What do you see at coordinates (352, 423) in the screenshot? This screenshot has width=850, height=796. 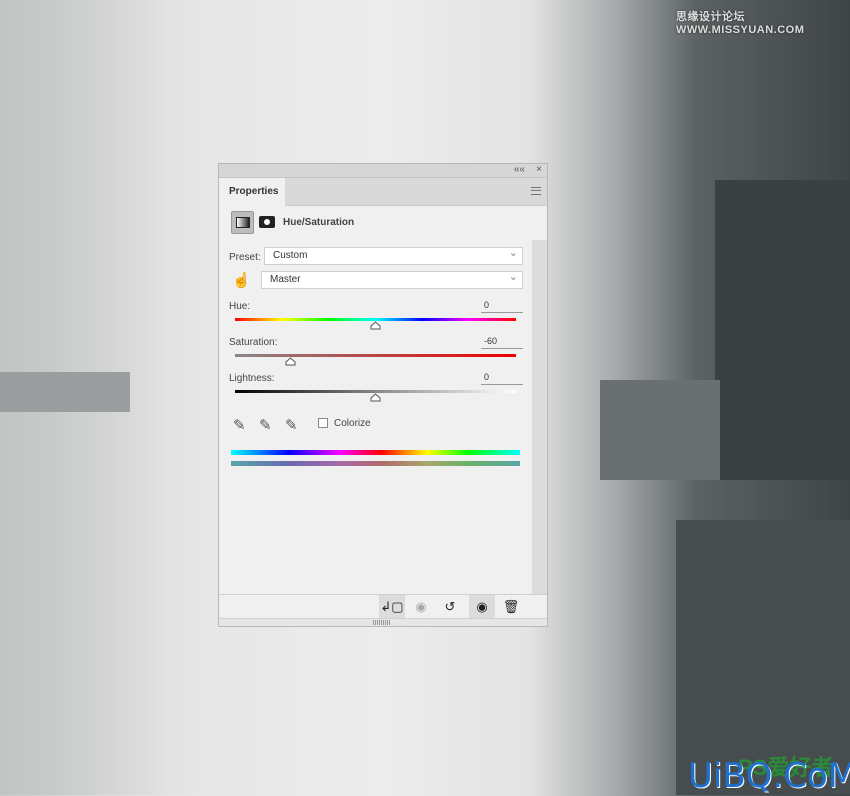 I see `colorize-label: Colorize` at bounding box center [352, 423].